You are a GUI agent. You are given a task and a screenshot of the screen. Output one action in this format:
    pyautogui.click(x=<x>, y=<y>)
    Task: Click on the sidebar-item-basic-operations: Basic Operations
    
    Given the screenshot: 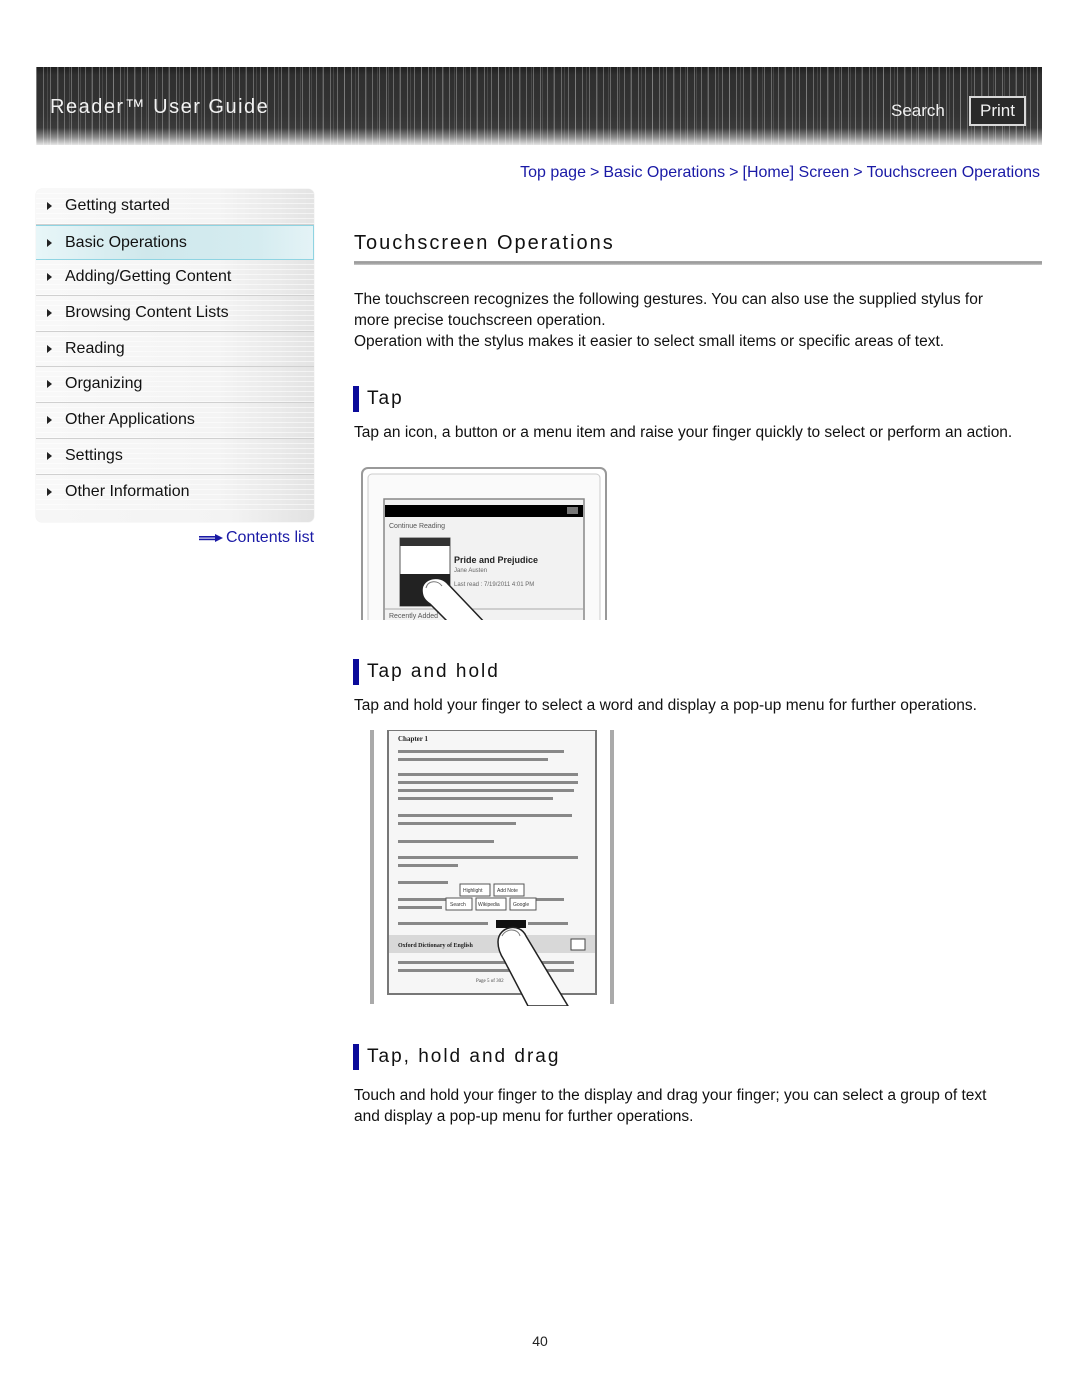 What is the action you would take?
    pyautogui.click(x=175, y=242)
    